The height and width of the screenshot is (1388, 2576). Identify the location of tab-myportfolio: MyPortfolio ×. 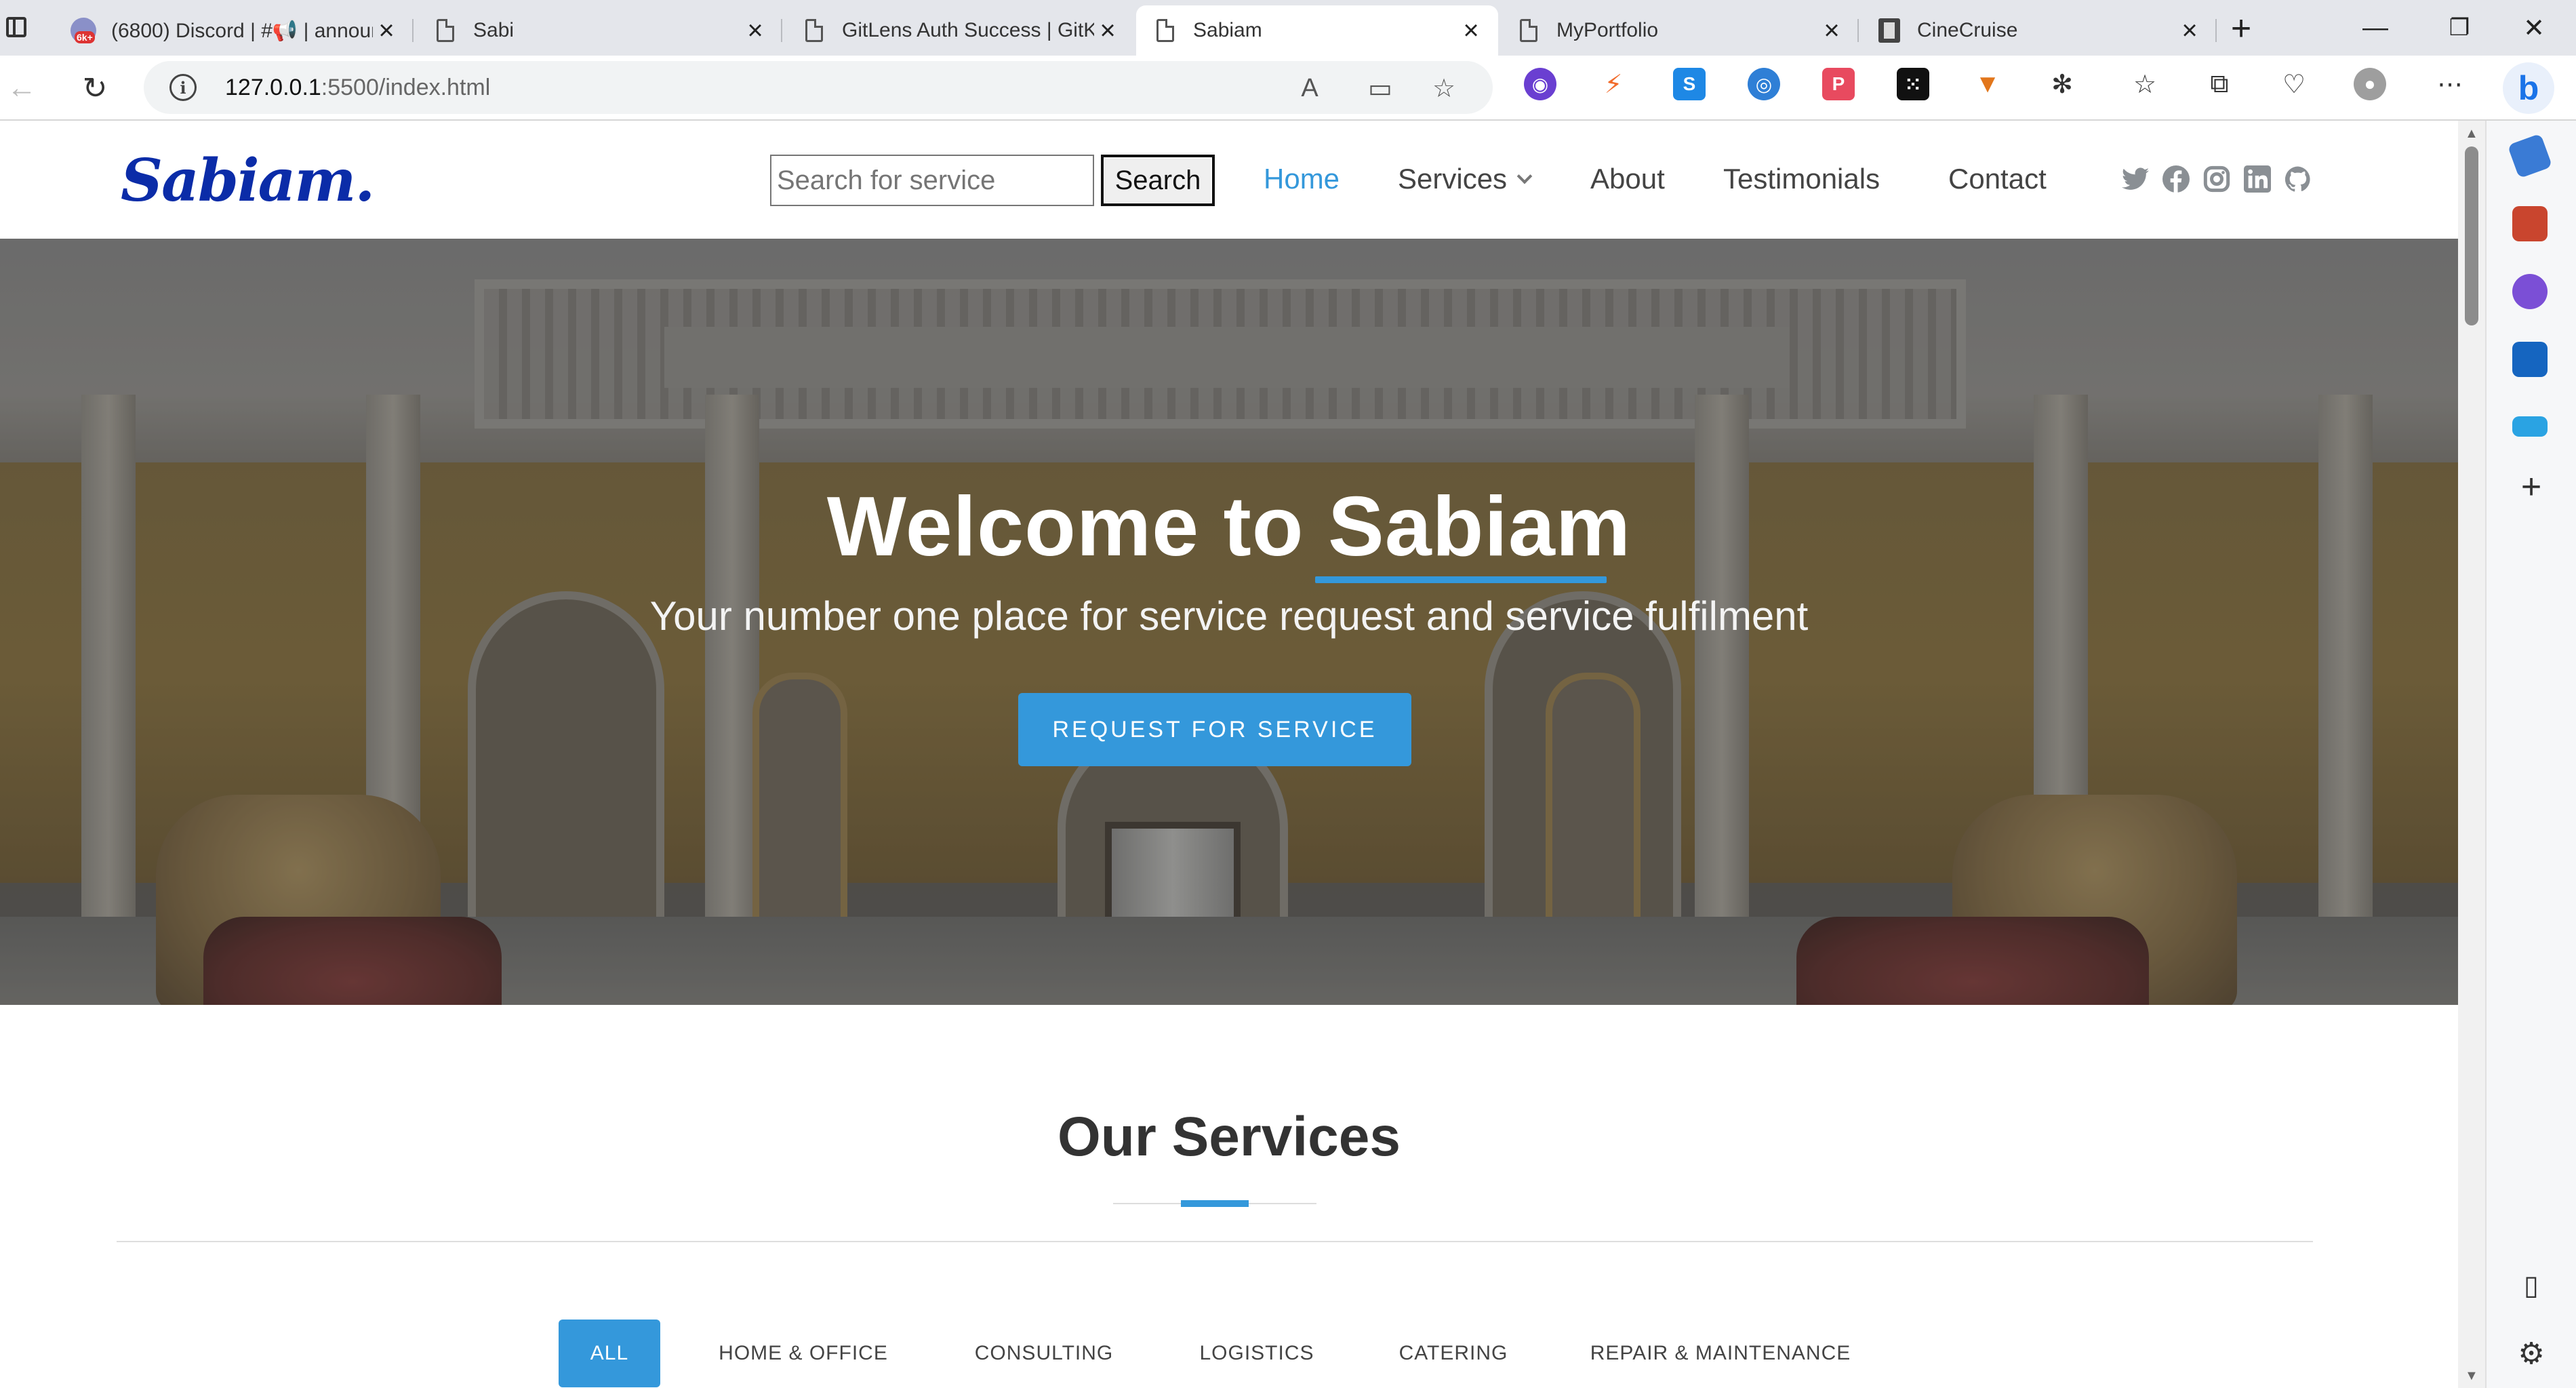
(1679, 30).